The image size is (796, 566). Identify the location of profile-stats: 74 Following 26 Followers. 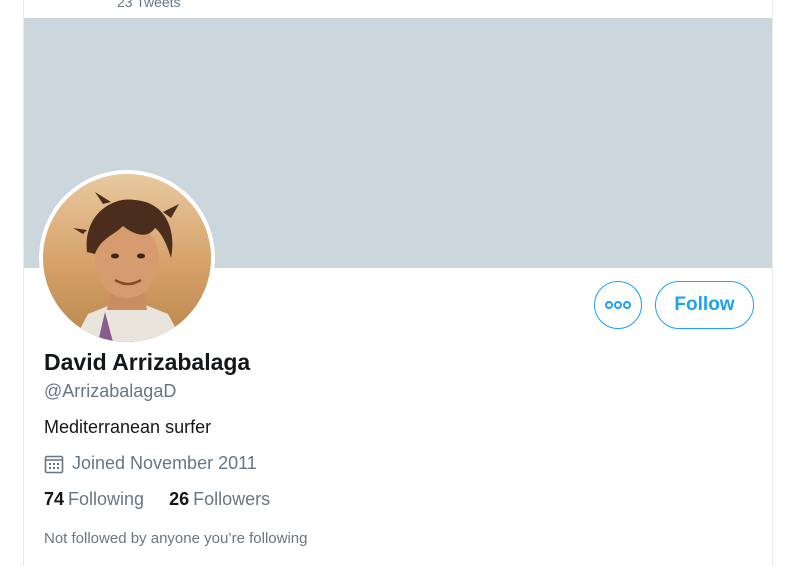
(157, 499).